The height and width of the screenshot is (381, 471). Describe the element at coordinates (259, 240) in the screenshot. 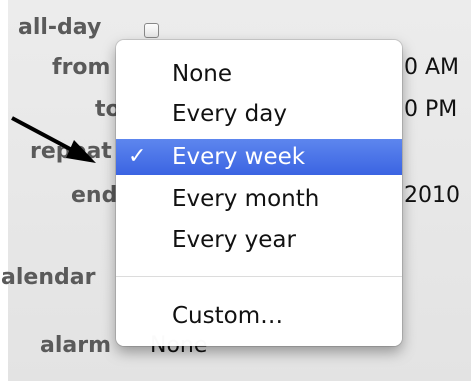

I see `menu-item-every-year: Every year` at that location.